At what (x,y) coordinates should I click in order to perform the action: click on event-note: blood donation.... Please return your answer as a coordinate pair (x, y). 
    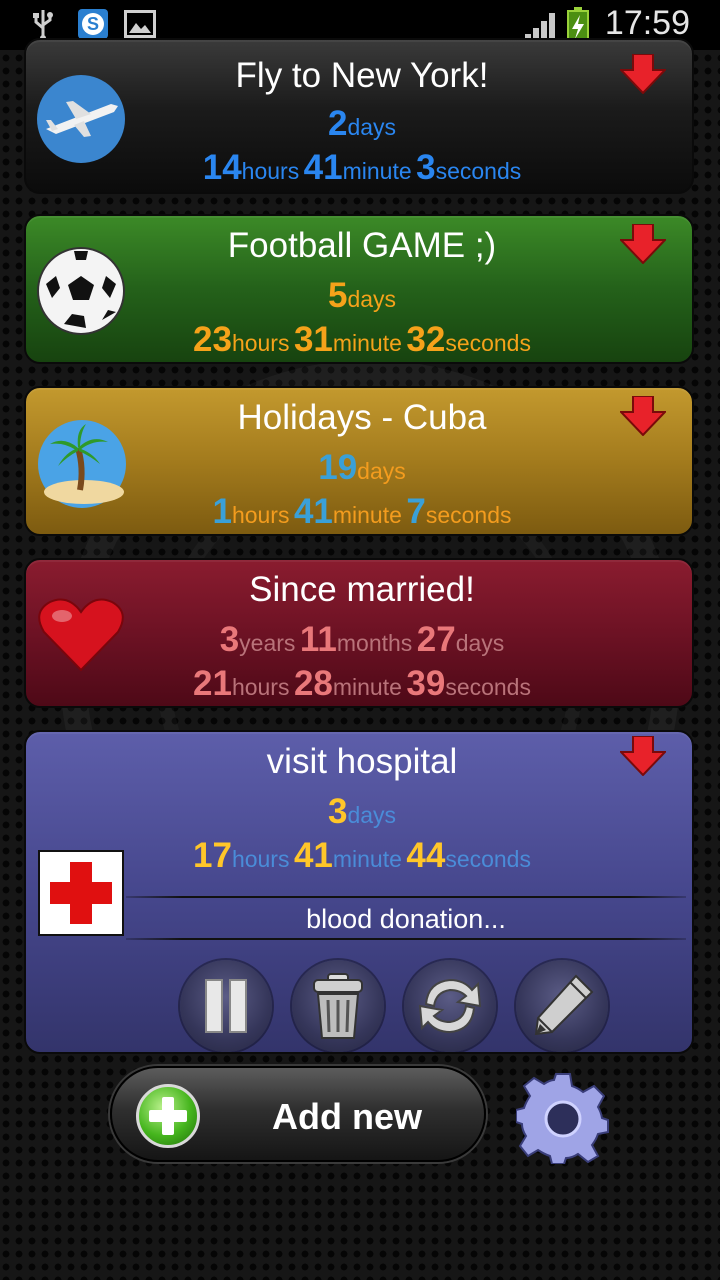
    Looking at the image, I should click on (406, 919).